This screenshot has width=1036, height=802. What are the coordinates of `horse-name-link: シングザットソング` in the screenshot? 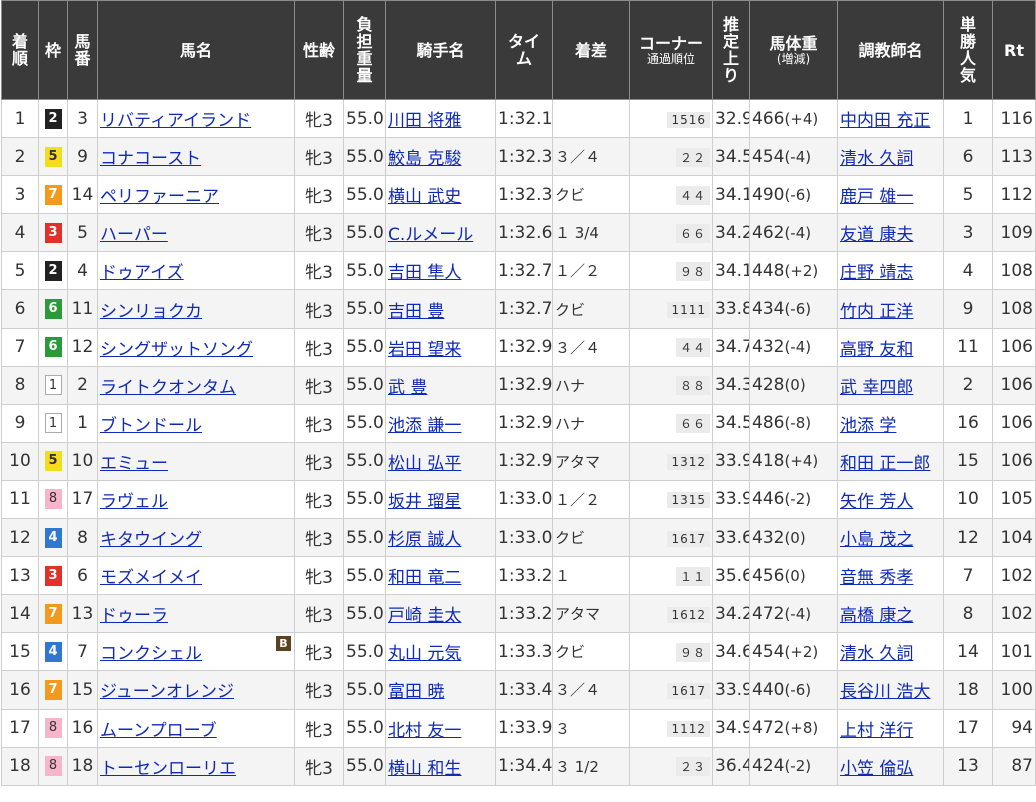 It's located at (176, 350).